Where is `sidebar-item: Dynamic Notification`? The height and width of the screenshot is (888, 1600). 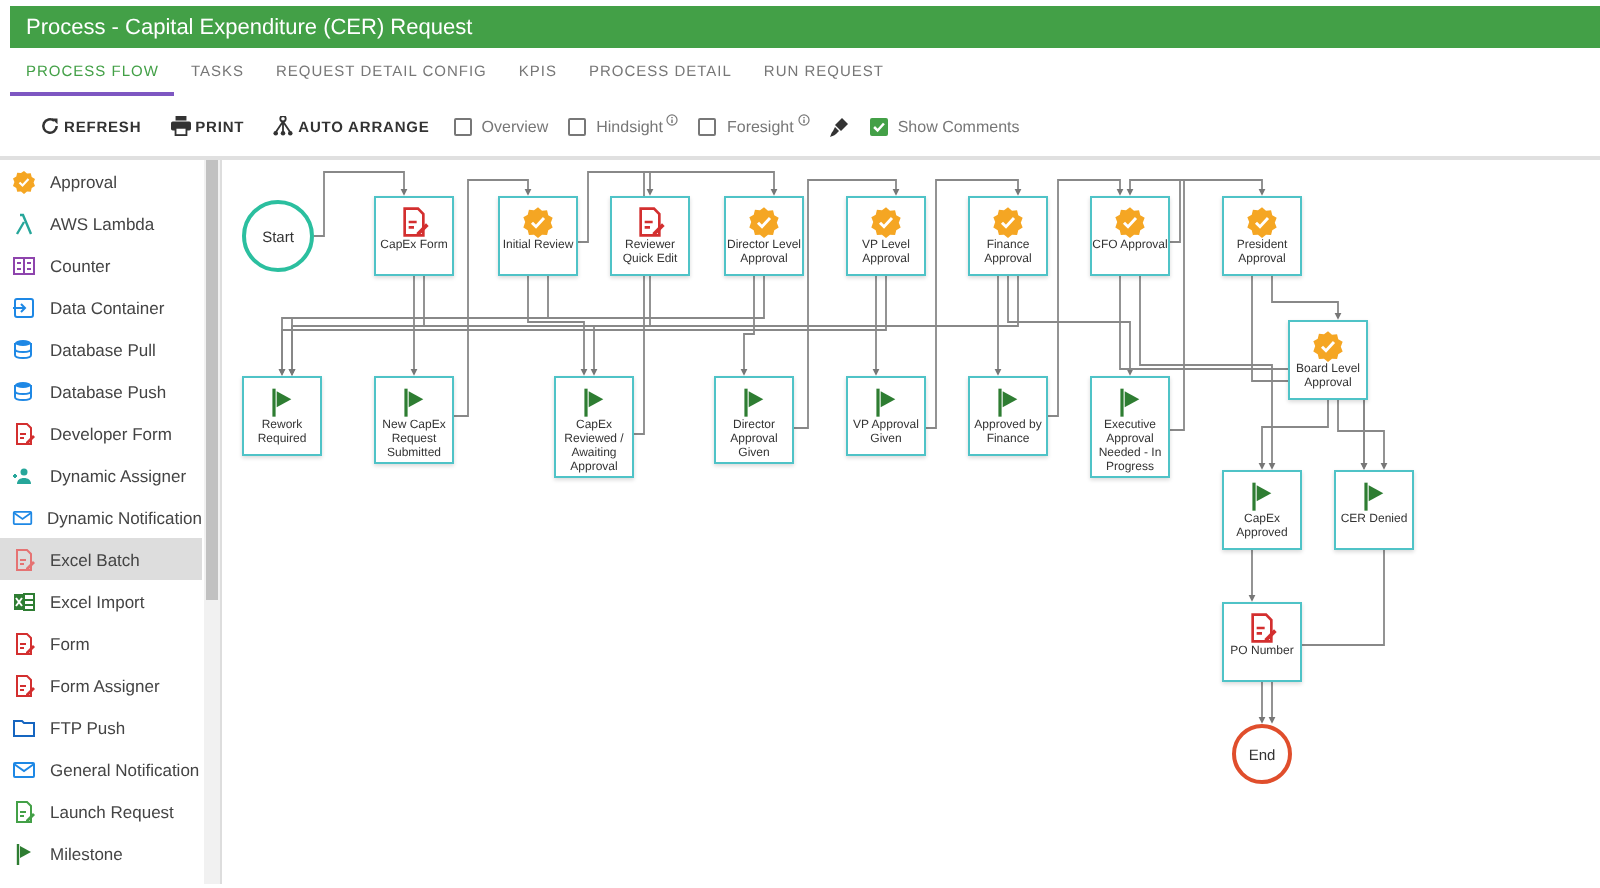
sidebar-item: Dynamic Notification is located at coordinates (101, 517).